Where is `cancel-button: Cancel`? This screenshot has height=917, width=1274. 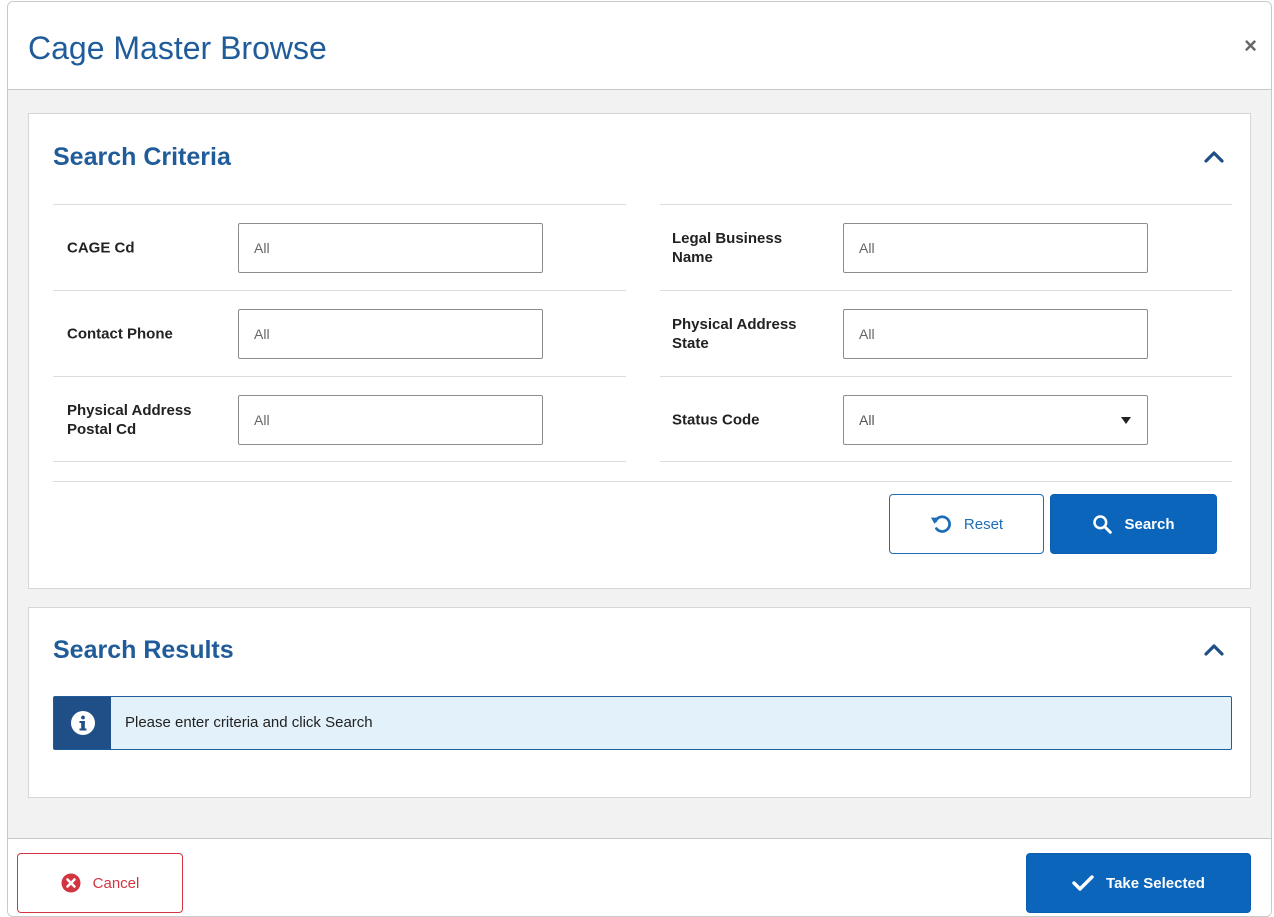
cancel-button: Cancel is located at coordinates (100, 883).